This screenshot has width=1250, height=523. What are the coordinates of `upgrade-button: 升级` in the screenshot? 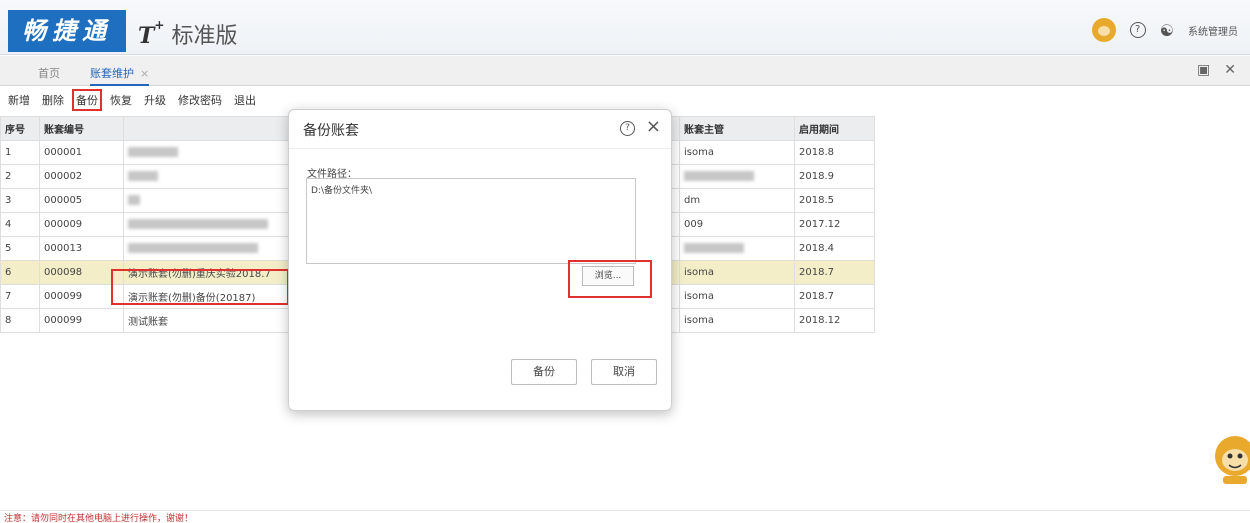 It's located at (155, 100).